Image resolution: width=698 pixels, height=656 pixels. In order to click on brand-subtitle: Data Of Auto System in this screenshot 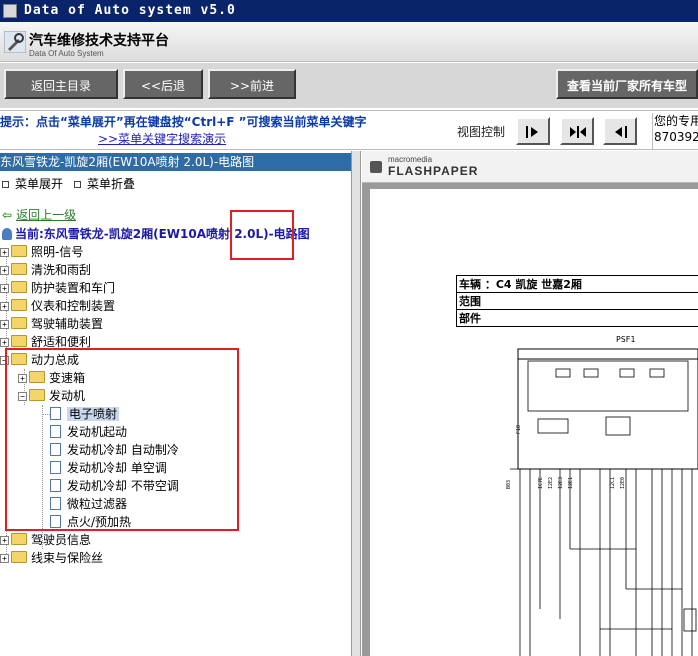, I will do `click(66, 53)`.